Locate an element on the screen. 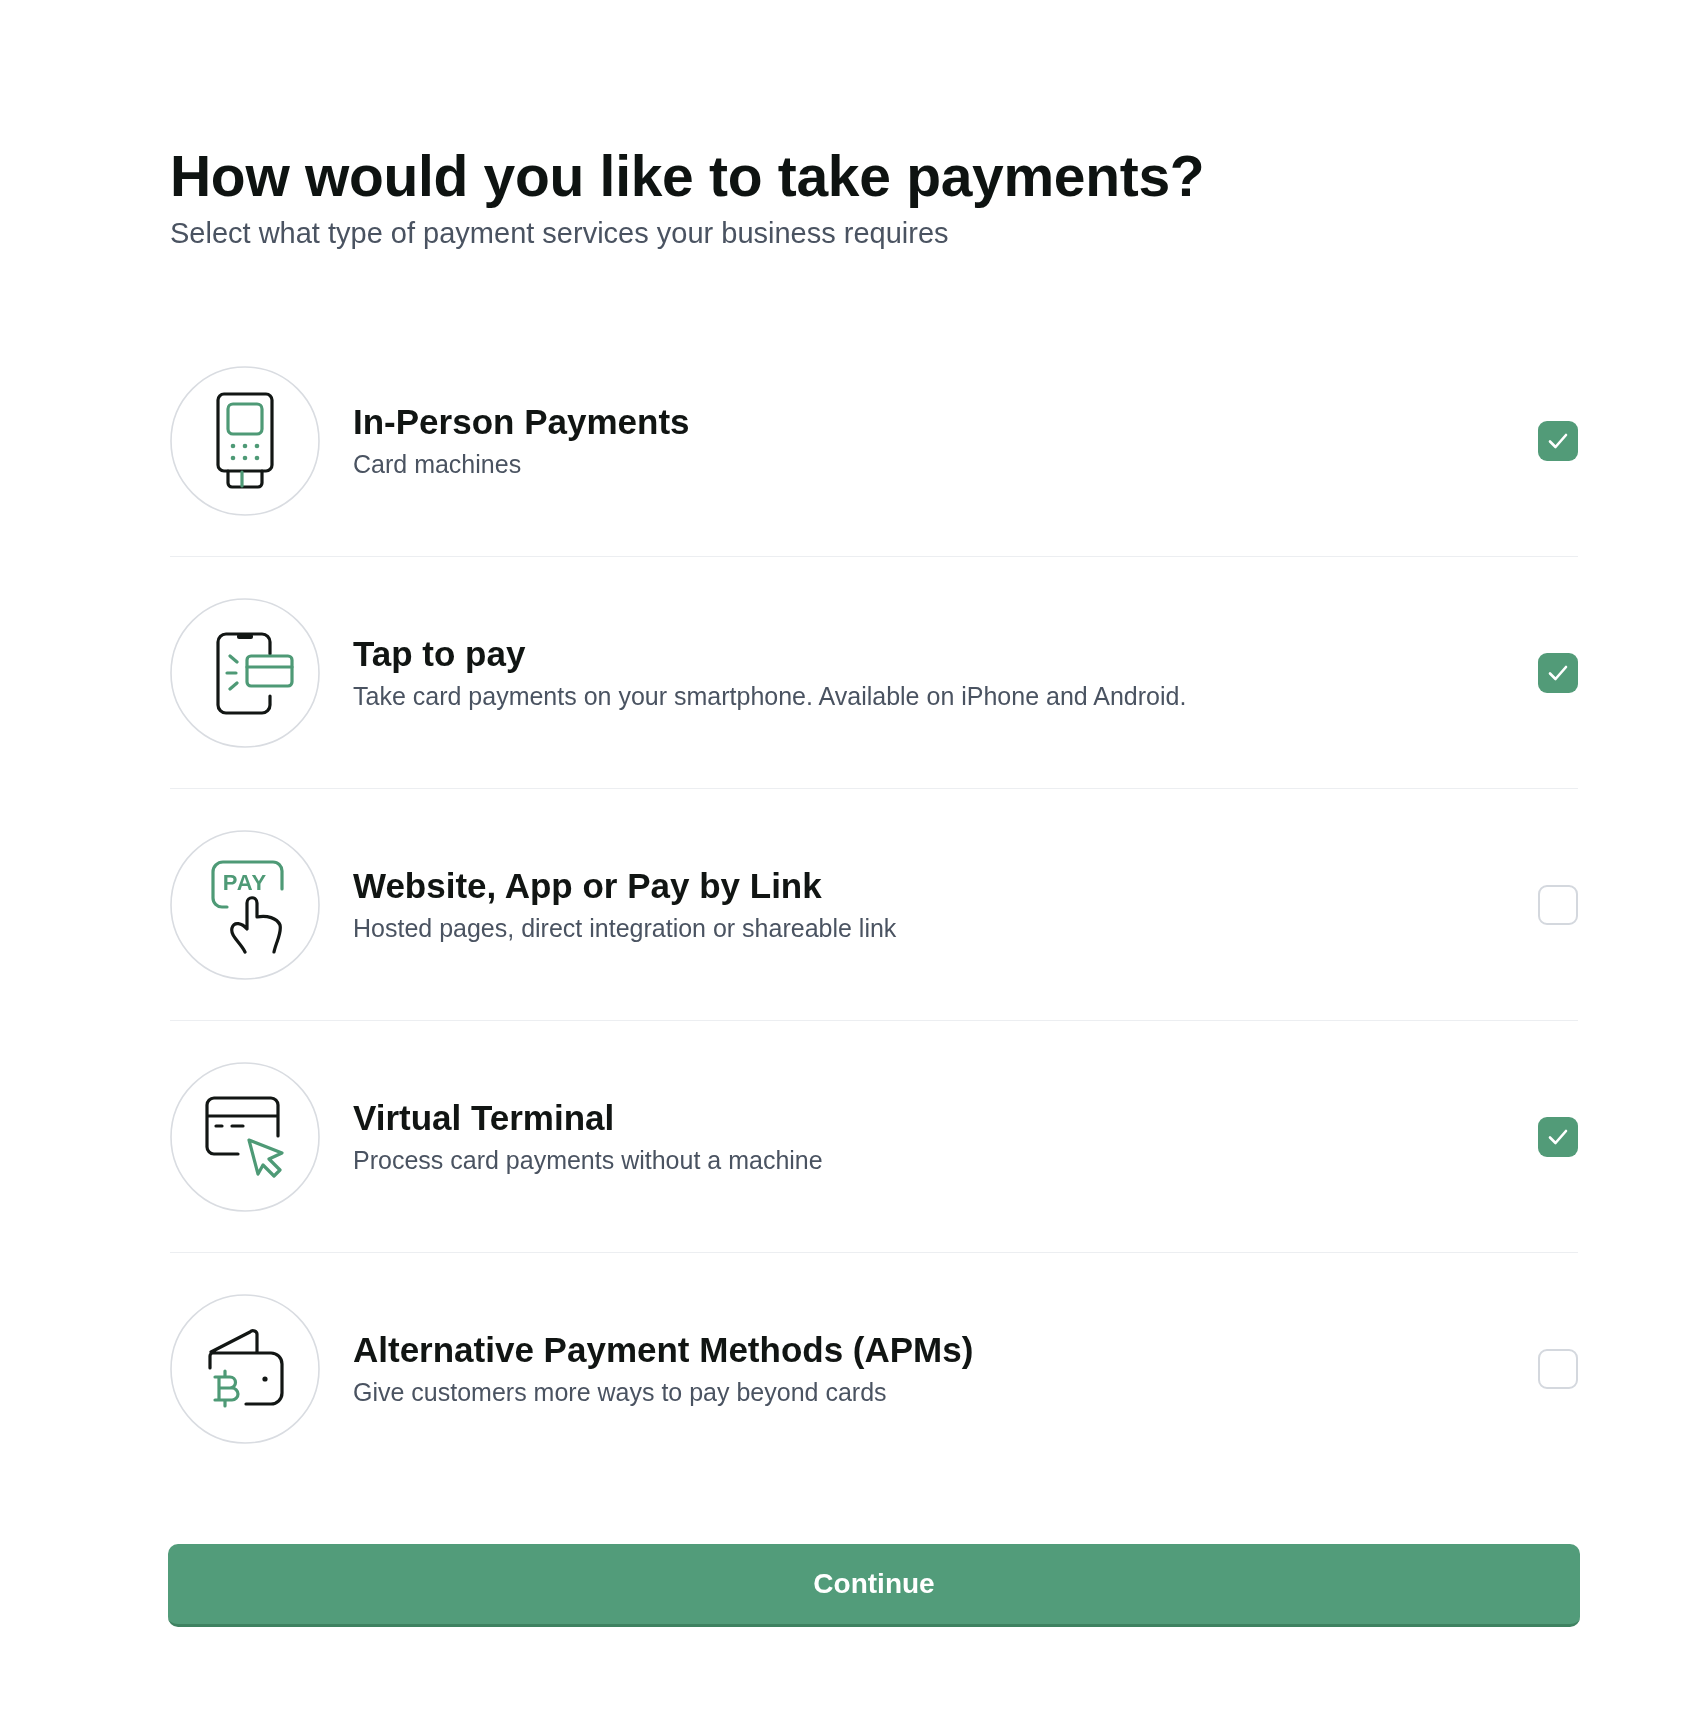  continue-button: Continue is located at coordinates (874, 1586).